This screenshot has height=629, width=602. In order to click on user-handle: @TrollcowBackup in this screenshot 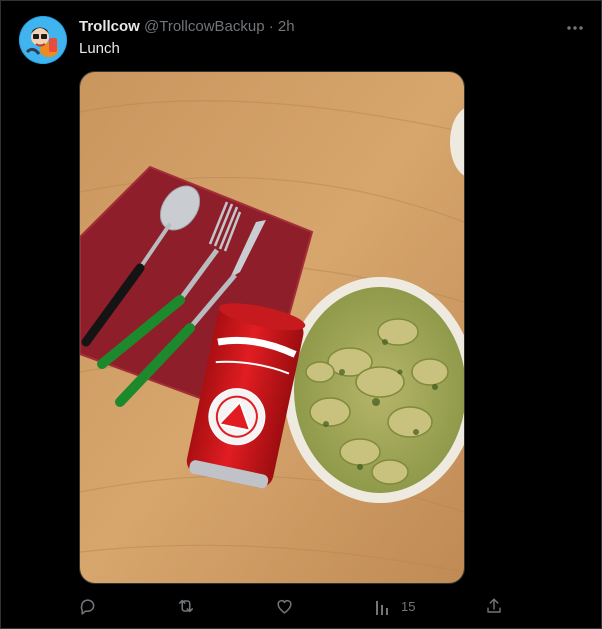, I will do `click(204, 26)`.